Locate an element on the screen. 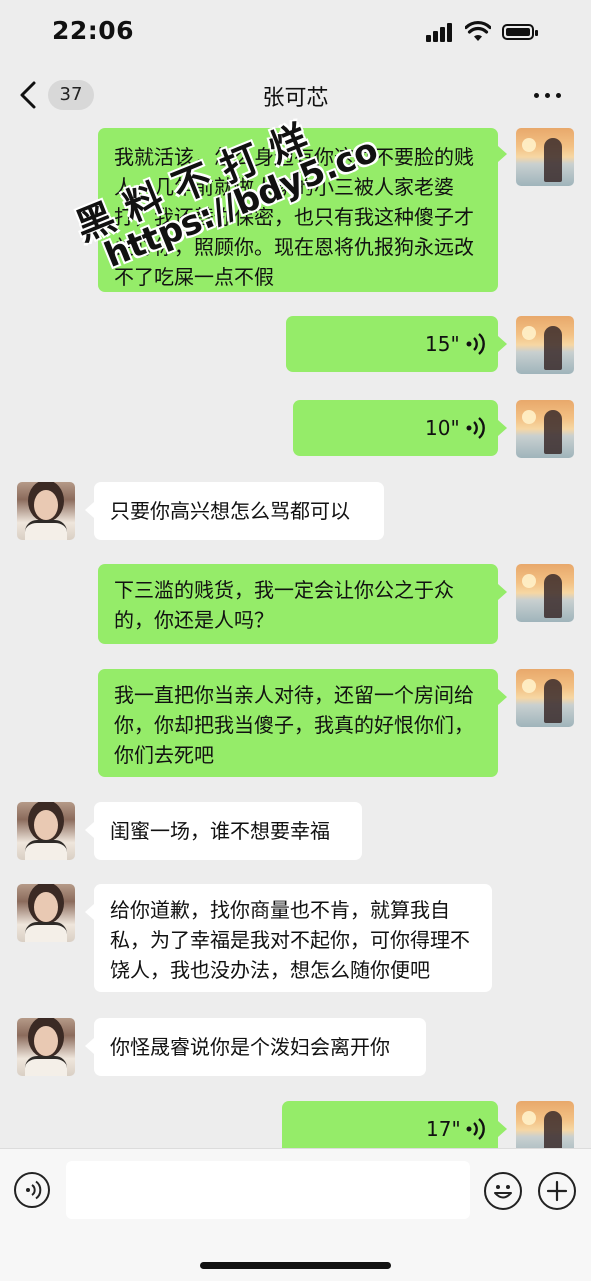 This screenshot has width=591, height=1281. message-bubble: 下三滥的贱货，我一定会让你公之于众的，你还是人吗？ is located at coordinates (298, 604).